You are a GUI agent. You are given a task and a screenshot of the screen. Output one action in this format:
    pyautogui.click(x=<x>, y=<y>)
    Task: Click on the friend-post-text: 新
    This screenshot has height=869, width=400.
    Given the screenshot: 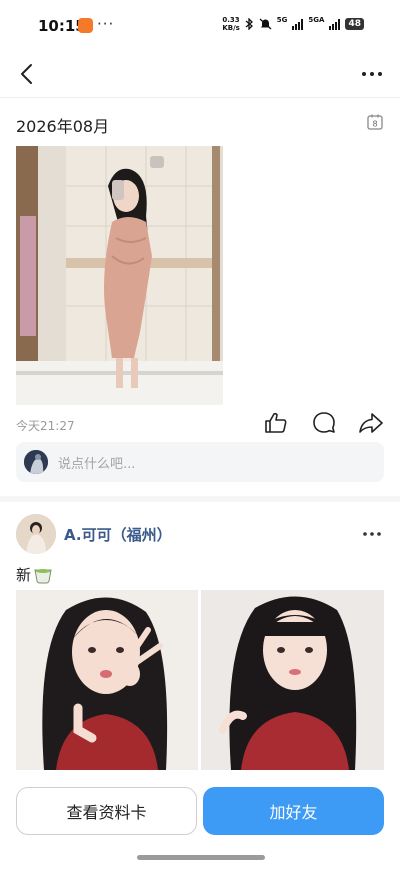 What is the action you would take?
    pyautogui.click(x=34, y=574)
    